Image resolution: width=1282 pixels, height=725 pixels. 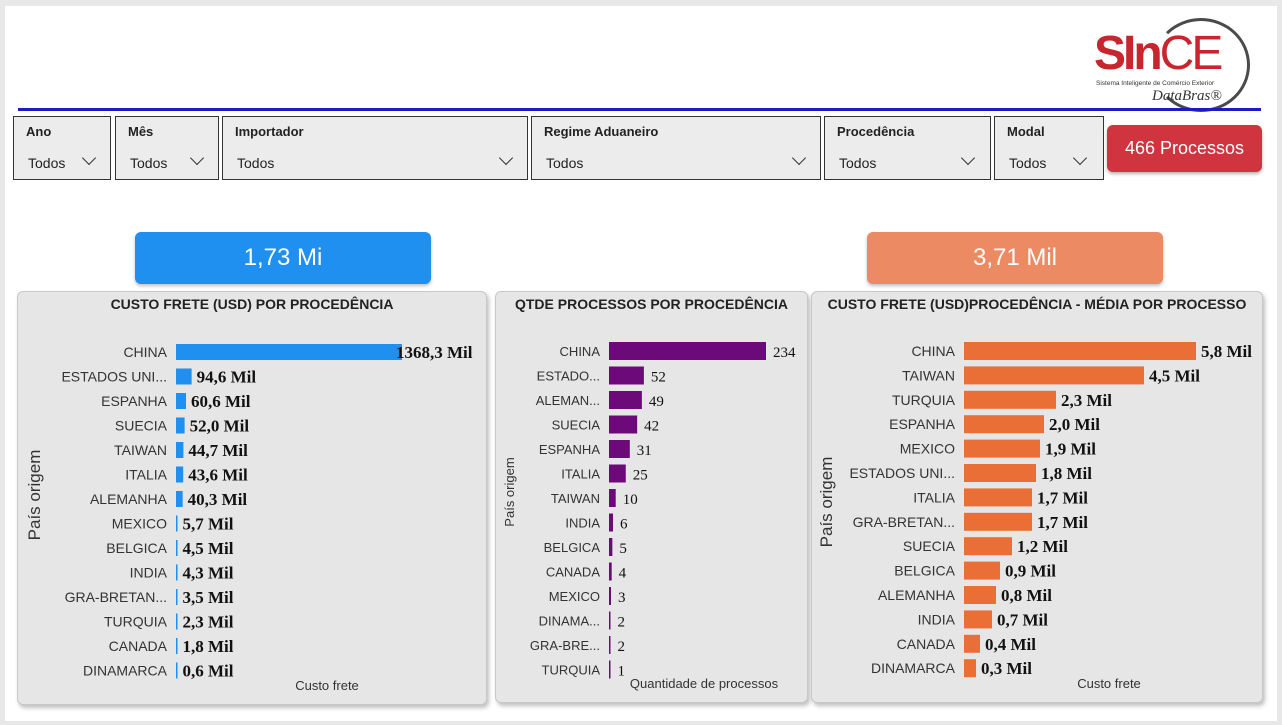 What do you see at coordinates (1184, 148) in the screenshot?
I see `process-count-button: 466 Processos` at bounding box center [1184, 148].